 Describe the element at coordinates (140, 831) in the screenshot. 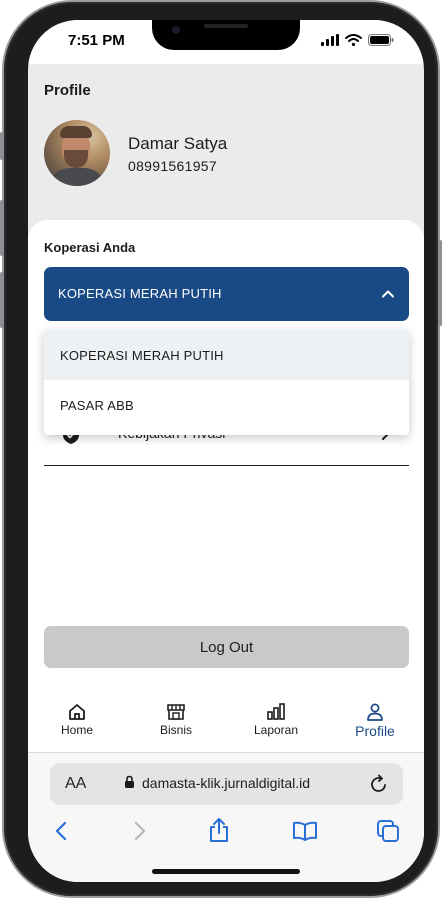

I see `forward-icon` at that location.